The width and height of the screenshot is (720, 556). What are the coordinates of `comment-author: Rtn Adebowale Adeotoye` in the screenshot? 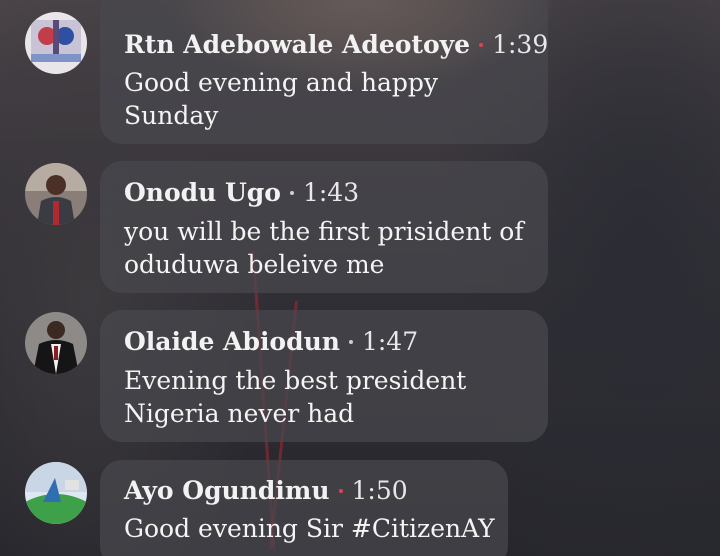 It's located at (297, 44).